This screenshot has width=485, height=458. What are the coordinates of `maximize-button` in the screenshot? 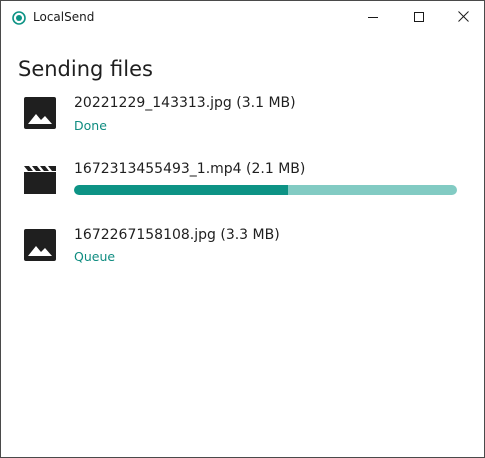 It's located at (419, 16).